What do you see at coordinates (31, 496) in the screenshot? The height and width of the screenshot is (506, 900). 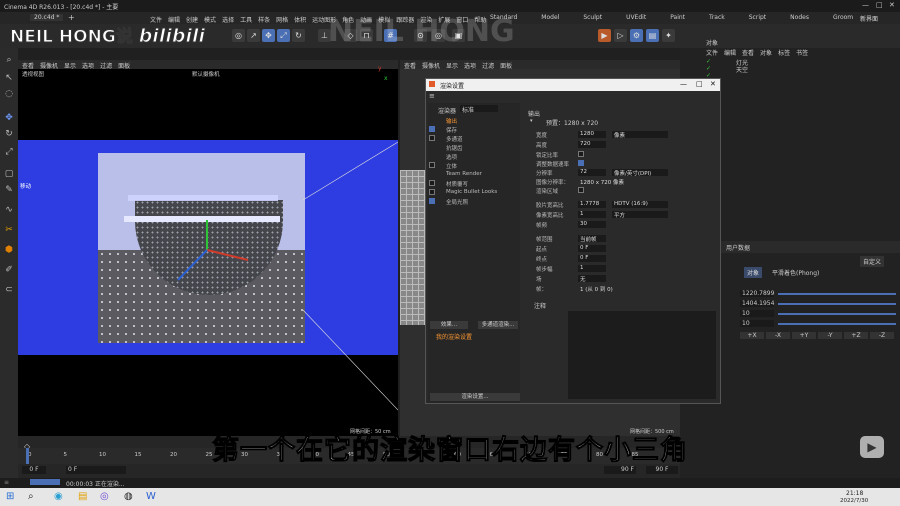 I see `search-taskbar-icon: ⌕` at bounding box center [31, 496].